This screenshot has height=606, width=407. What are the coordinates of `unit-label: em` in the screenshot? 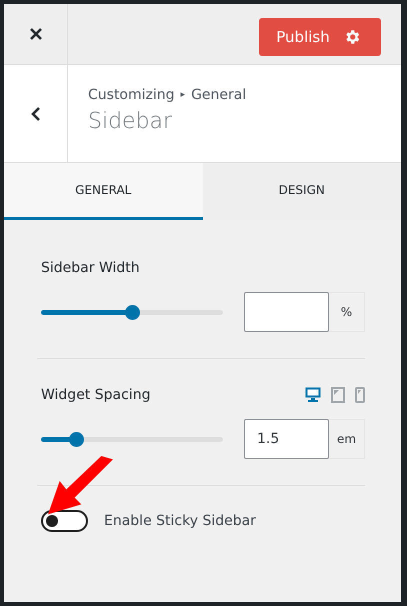 It's located at (346, 439).